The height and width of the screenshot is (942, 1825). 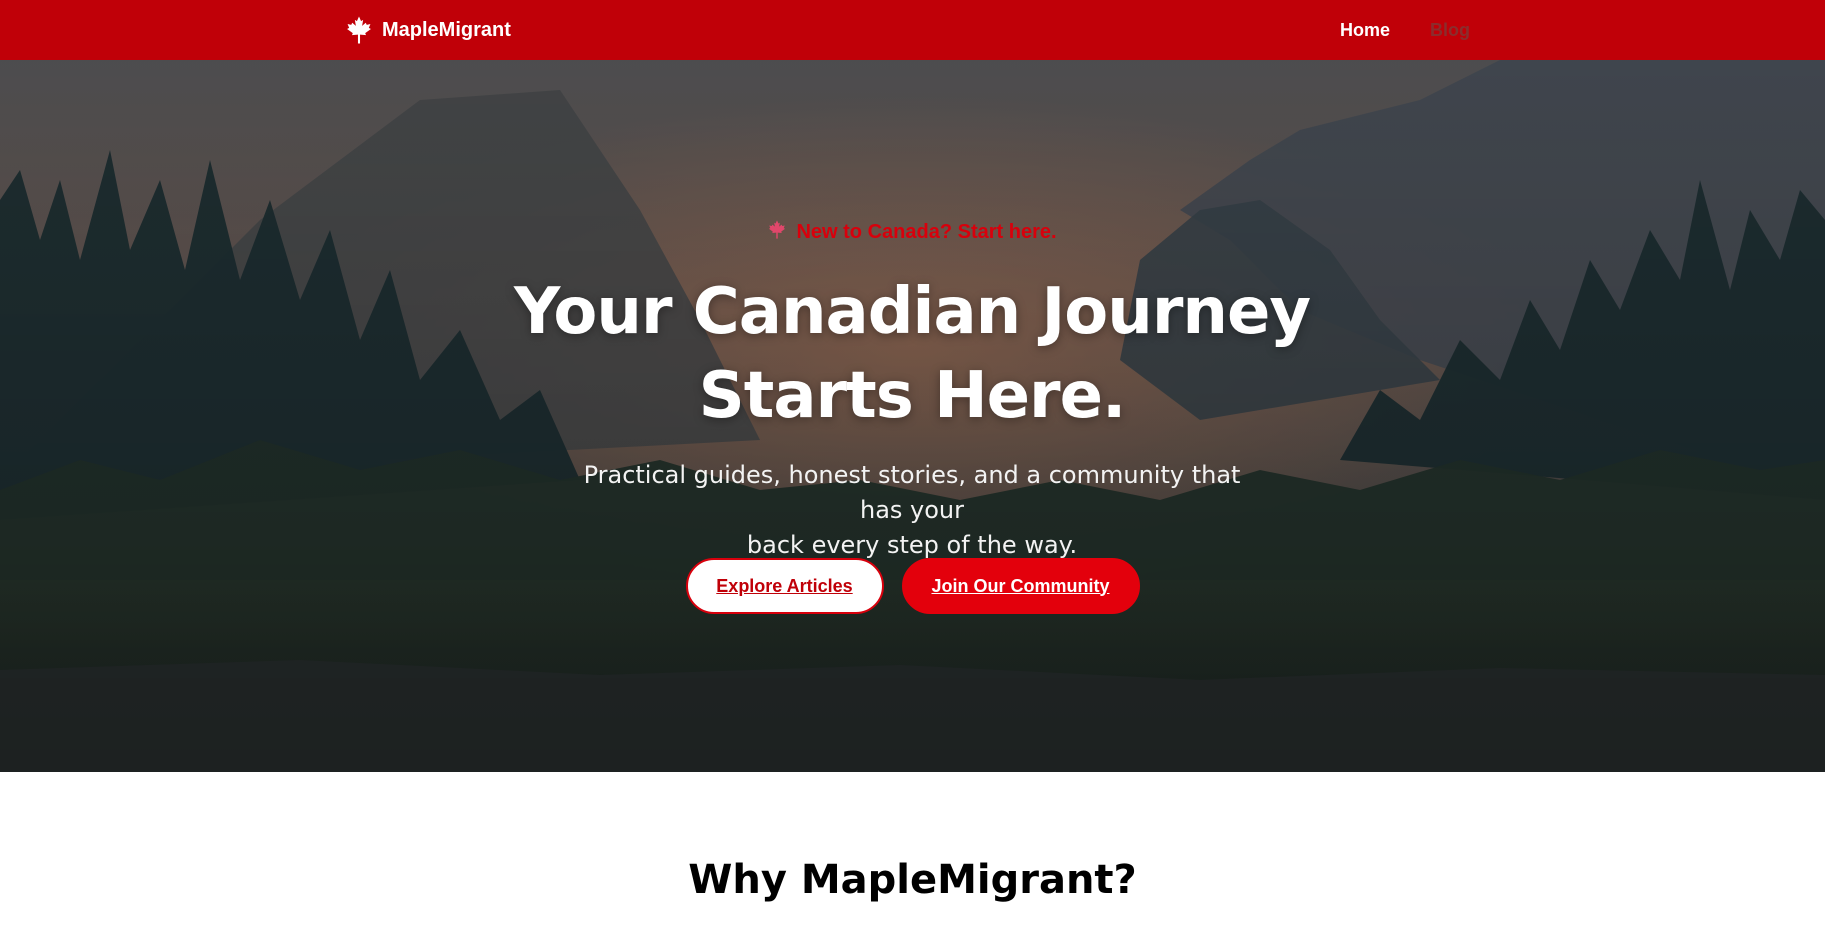 What do you see at coordinates (912, 30) in the screenshot?
I see `top-navbar: MapleMigrant Home Blog` at bounding box center [912, 30].